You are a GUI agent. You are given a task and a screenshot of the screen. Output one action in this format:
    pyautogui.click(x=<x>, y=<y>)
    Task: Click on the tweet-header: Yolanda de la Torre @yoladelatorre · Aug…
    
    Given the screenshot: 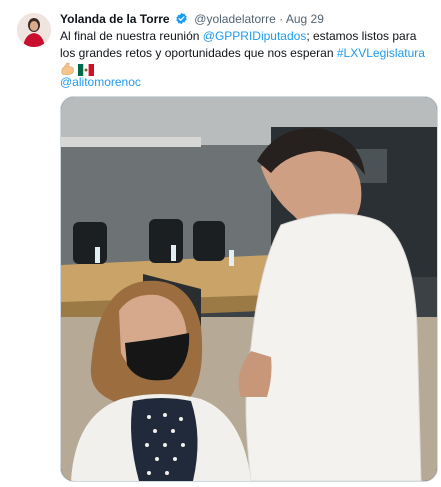 What is the action you would take?
    pyautogui.click(x=192, y=20)
    